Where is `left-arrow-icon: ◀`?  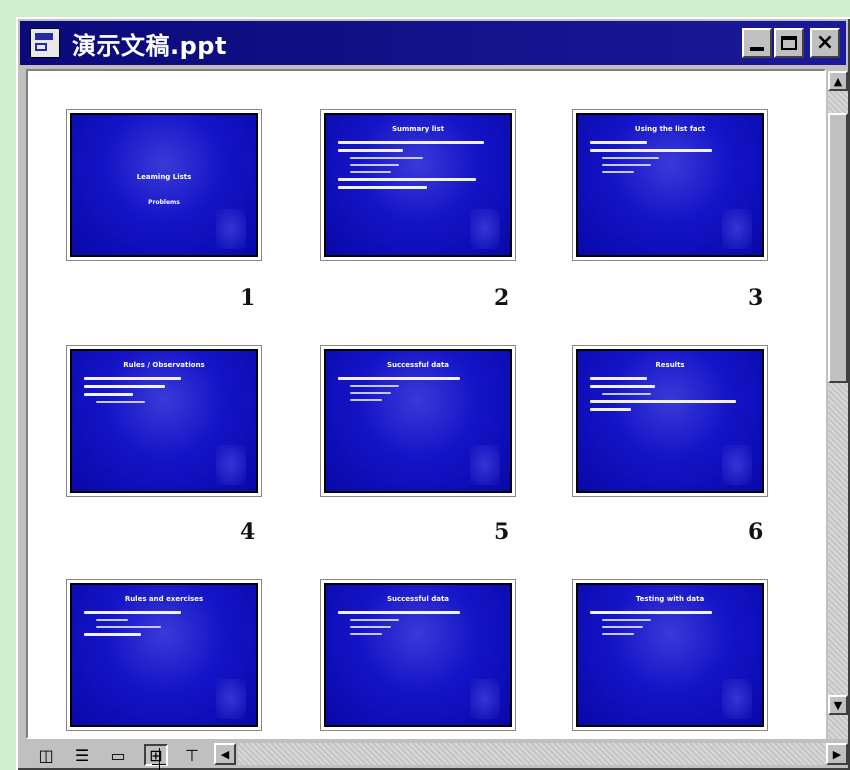
left-arrow-icon: ◀ is located at coordinates (225, 754).